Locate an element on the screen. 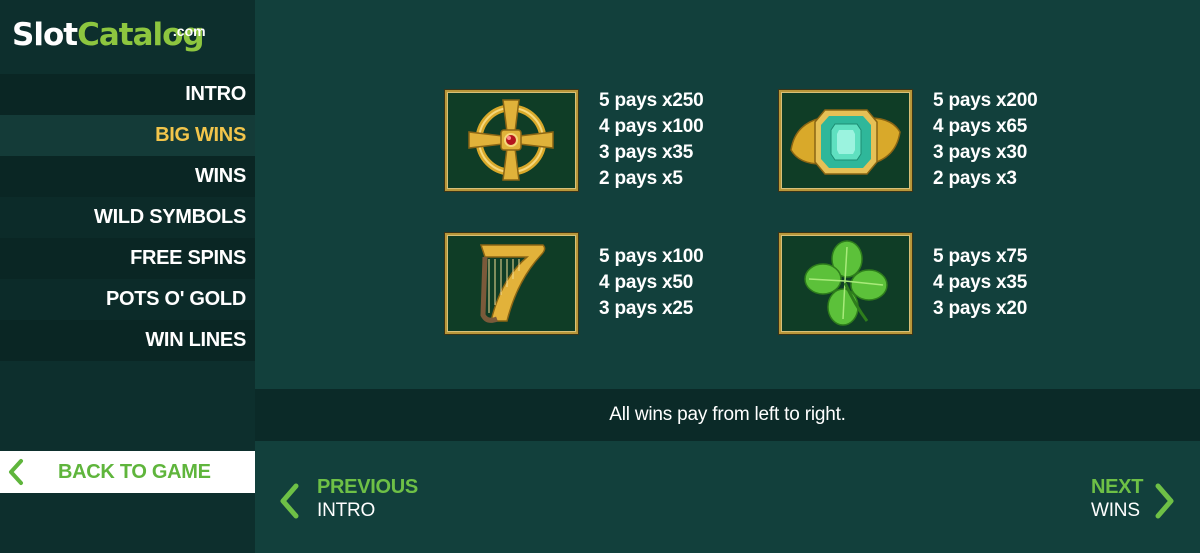 The image size is (1200, 553). slotcatalog-logo: SlotCatalog .com is located at coordinates (109, 35).